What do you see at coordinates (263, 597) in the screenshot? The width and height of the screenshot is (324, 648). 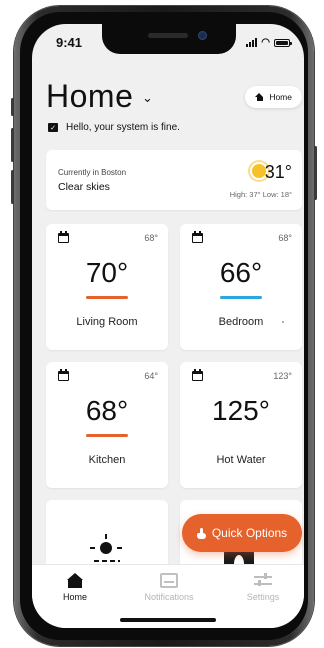 I see `tab-settings-label: Settings` at bounding box center [263, 597].